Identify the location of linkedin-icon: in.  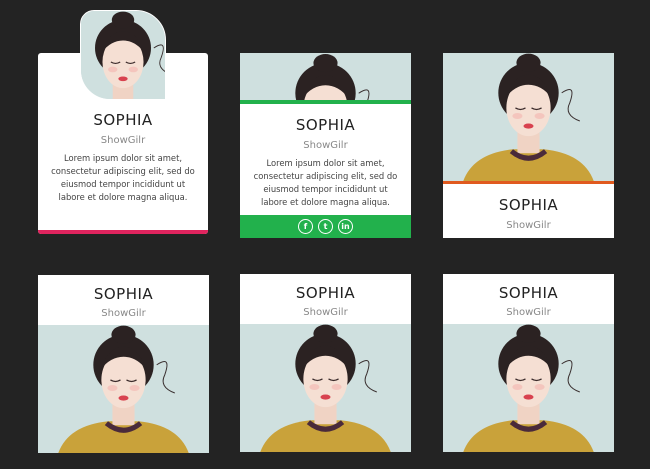
(345, 226).